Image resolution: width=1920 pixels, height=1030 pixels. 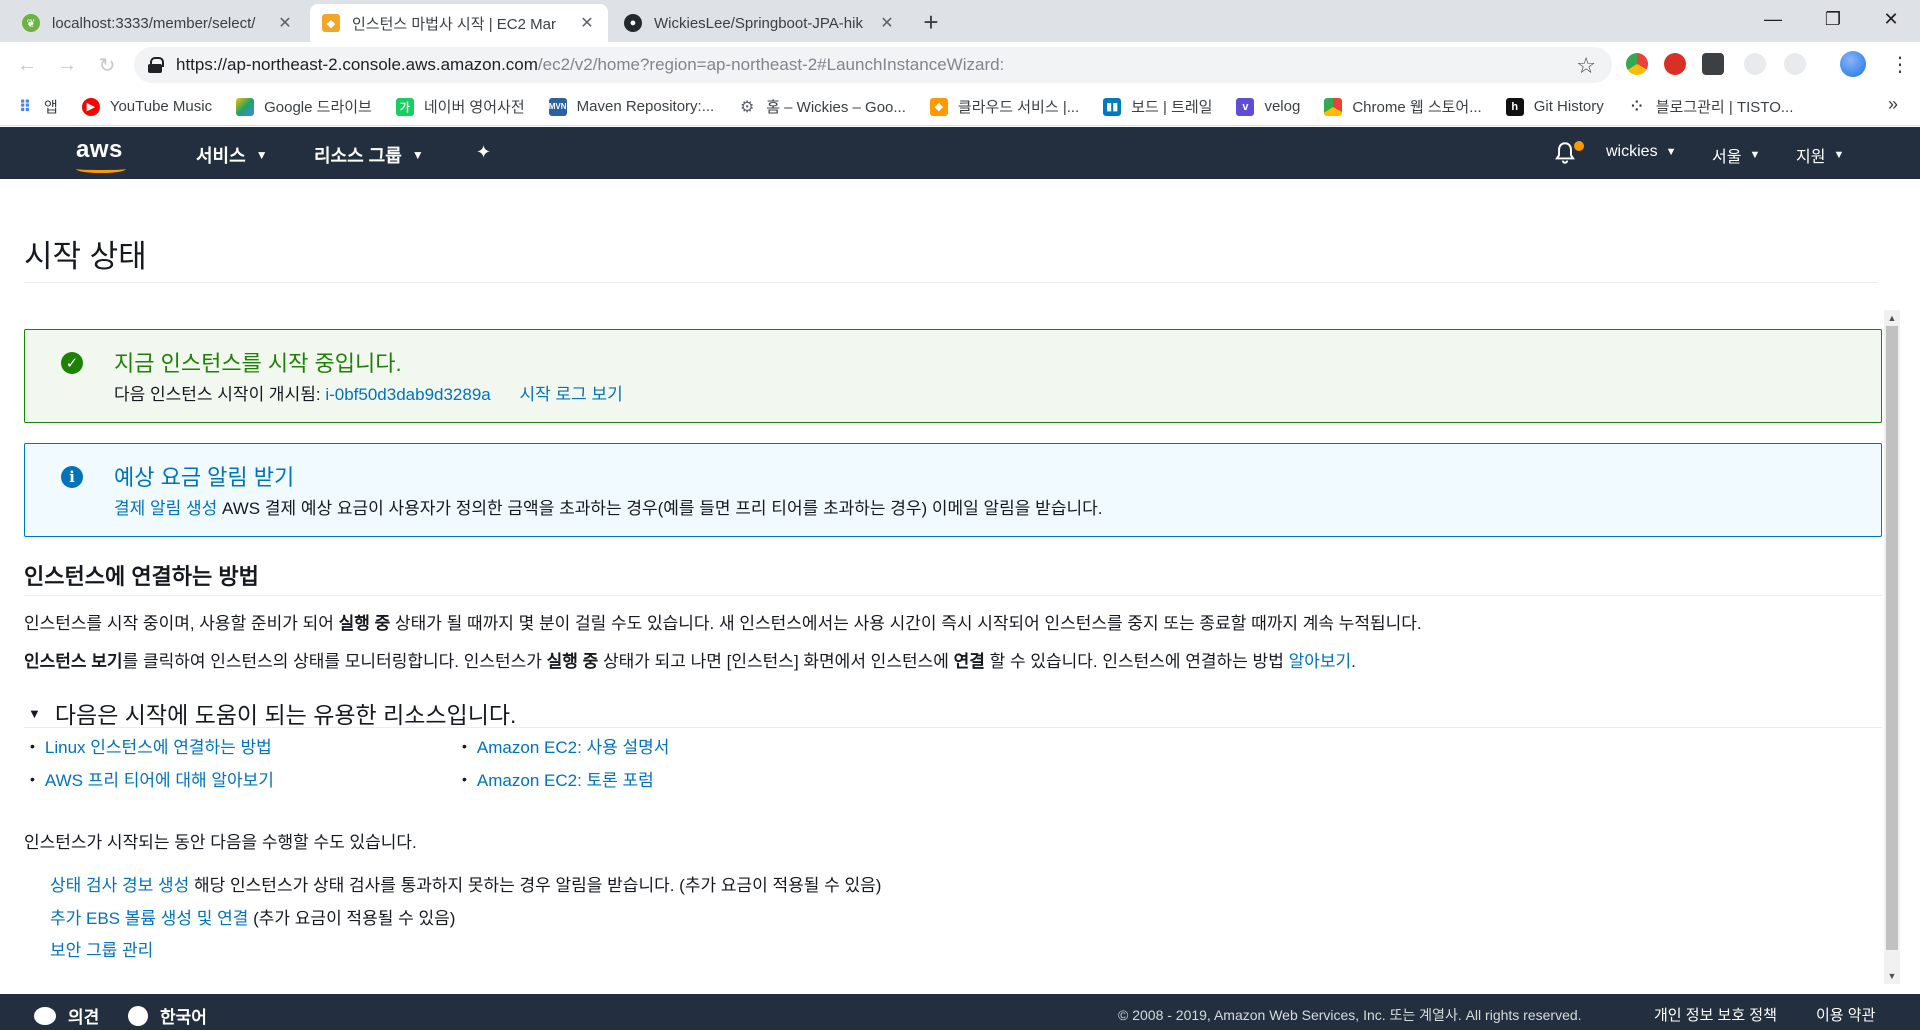 I want to click on minimize-button: —, so click(x=1773, y=19).